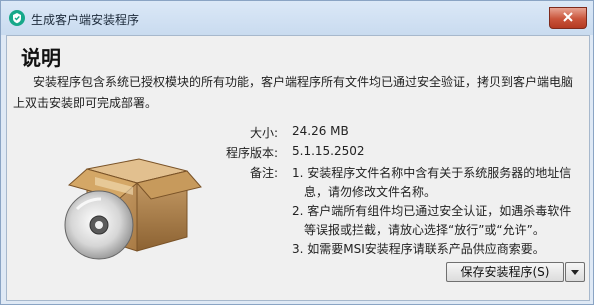 The width and height of the screenshot is (594, 305). What do you see at coordinates (297, 18) in the screenshot?
I see `title-bar: 生成客户端安装程序` at bounding box center [297, 18].